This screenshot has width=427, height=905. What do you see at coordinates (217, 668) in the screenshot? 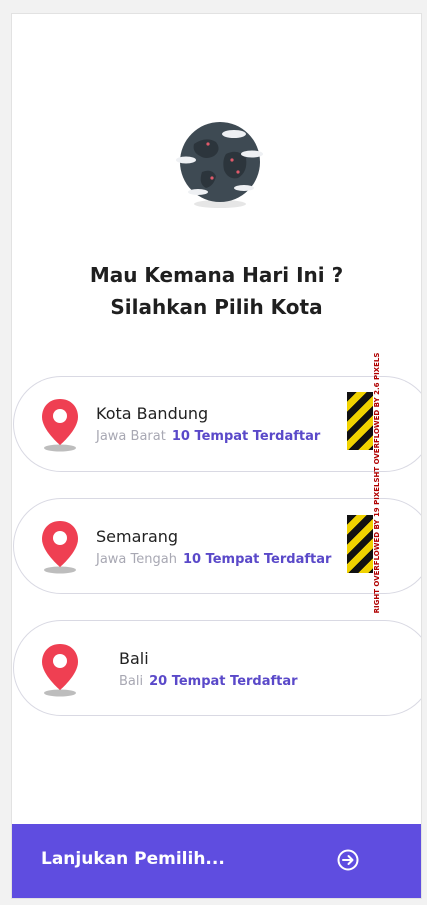
I see `city-card-bali: Bali Bali 20 Tempat Terdaftar` at bounding box center [217, 668].